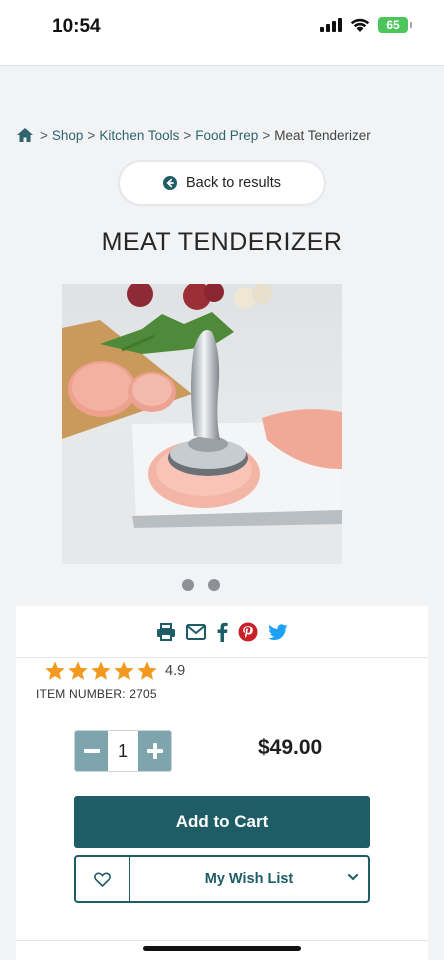 This screenshot has height=960, width=444. What do you see at coordinates (222, 33) in the screenshot?
I see `status-bar: 10:54 65` at bounding box center [222, 33].